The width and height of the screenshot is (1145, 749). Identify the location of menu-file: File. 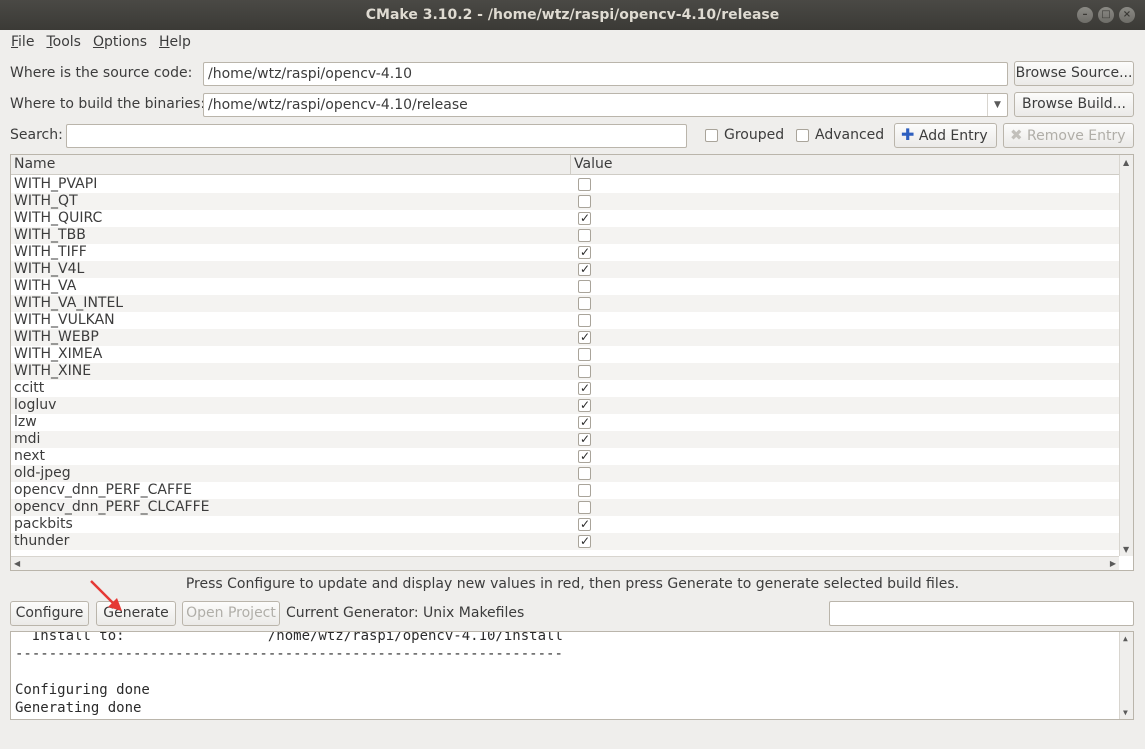
(22, 42).